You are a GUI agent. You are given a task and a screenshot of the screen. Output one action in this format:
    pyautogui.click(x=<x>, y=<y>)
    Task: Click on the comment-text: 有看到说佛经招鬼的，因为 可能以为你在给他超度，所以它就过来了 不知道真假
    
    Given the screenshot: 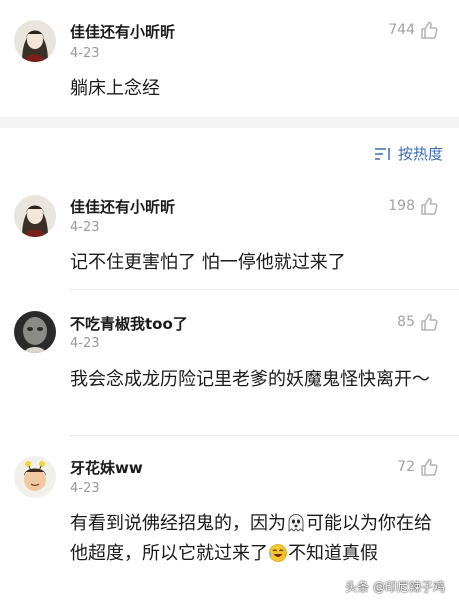 What is the action you would take?
    pyautogui.click(x=257, y=539)
    